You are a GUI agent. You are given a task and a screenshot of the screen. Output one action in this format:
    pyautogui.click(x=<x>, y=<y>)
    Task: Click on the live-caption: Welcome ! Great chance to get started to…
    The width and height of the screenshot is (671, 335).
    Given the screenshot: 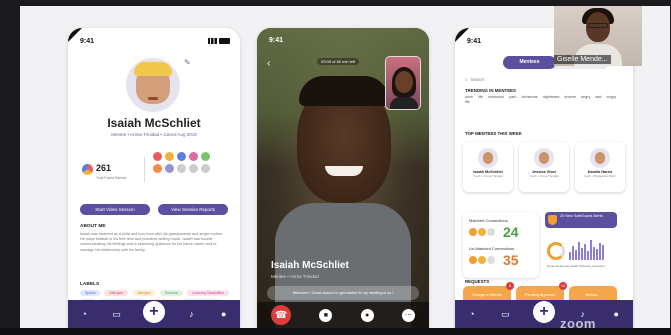 What is the action you would take?
    pyautogui.click(x=343, y=293)
    